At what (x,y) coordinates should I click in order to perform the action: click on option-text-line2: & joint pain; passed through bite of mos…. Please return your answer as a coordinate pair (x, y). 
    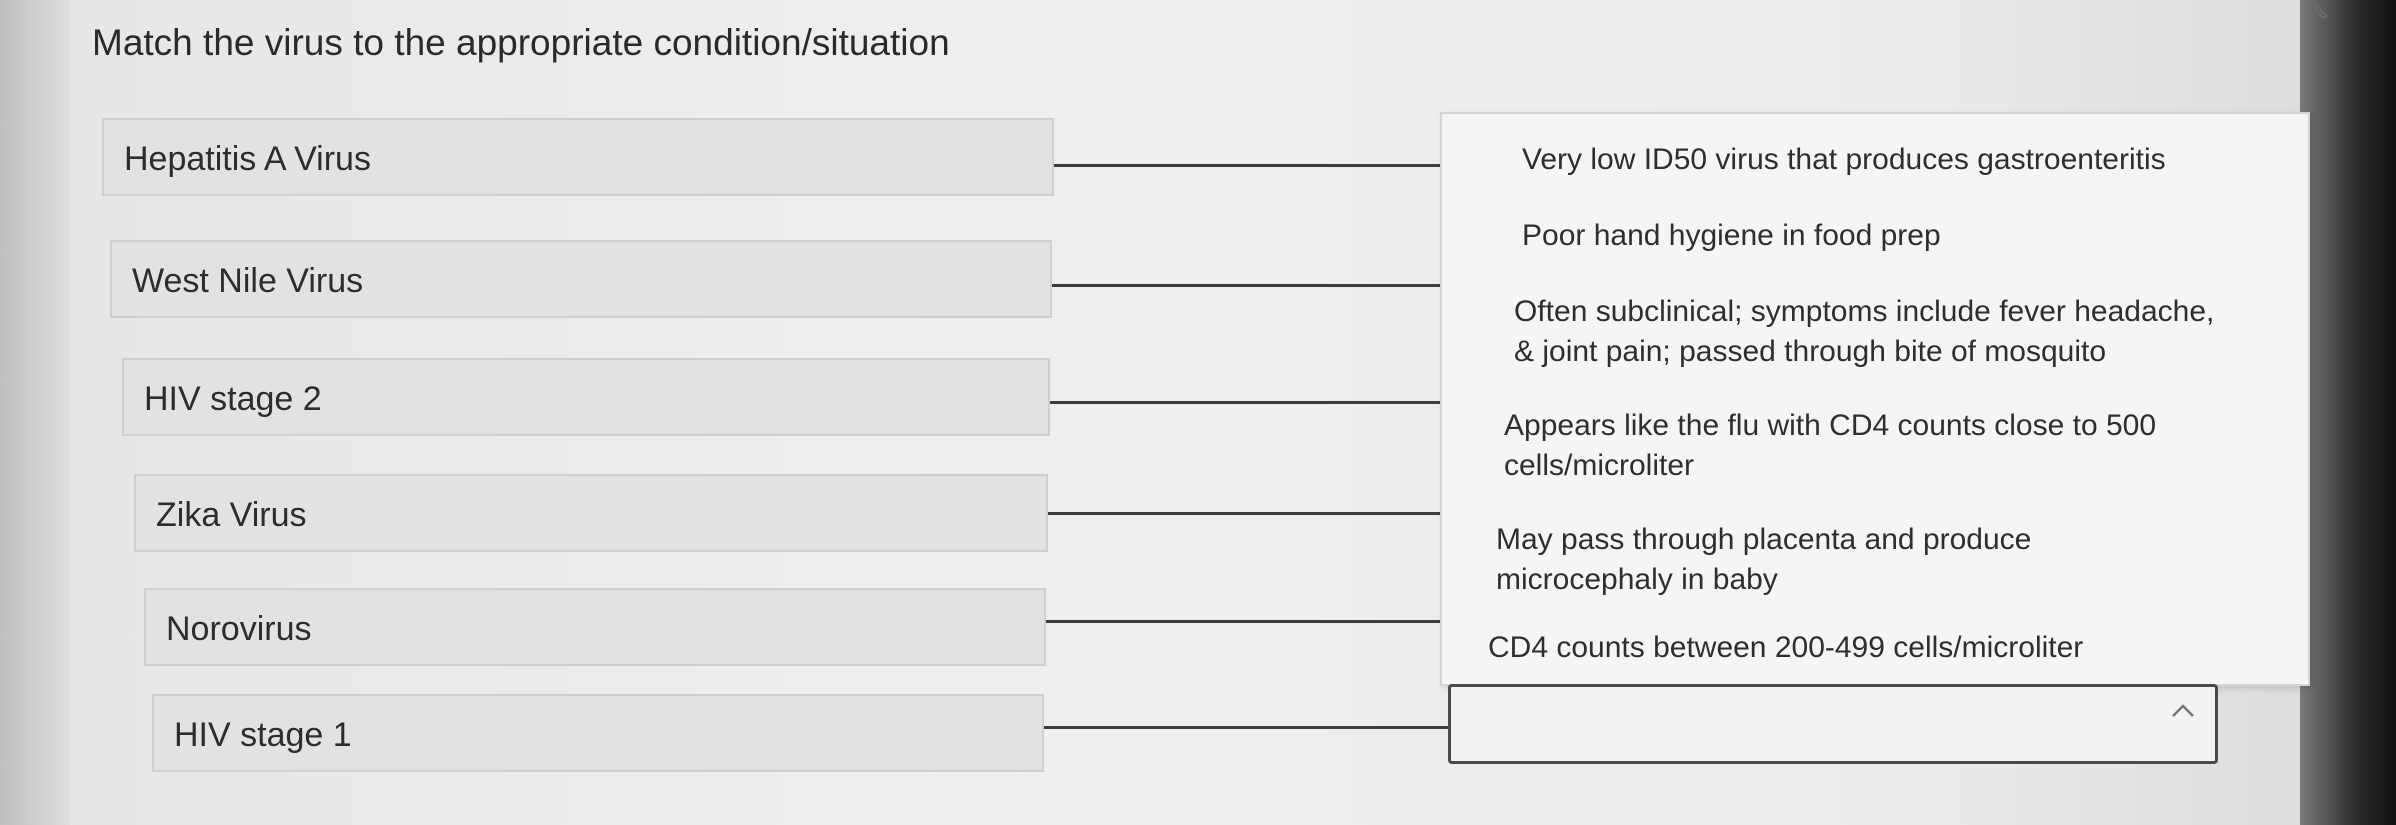
    Looking at the image, I should click on (1810, 351).